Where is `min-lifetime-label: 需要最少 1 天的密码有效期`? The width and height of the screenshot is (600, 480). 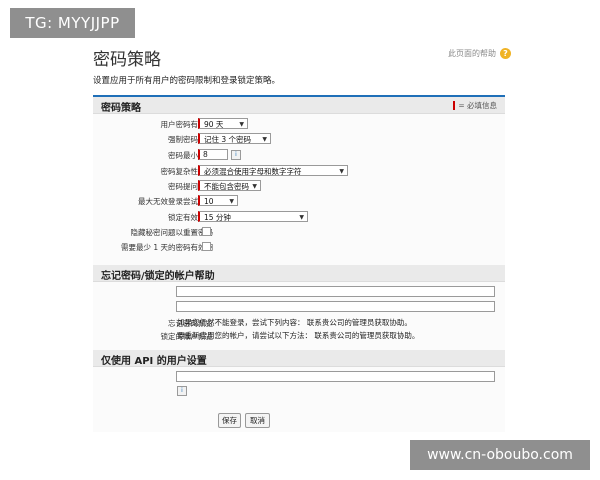
min-lifetime-label: 需要最少 1 天的密码有效期 is located at coordinates (166, 247).